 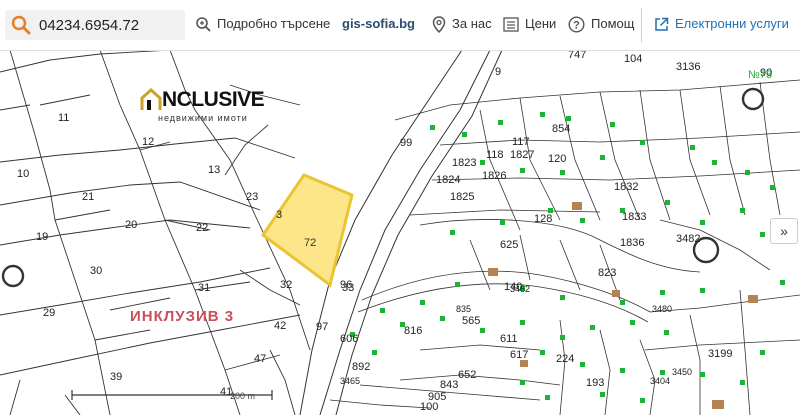 What do you see at coordinates (429, 407) in the screenshot?
I see `svg-text: 100` at bounding box center [429, 407].